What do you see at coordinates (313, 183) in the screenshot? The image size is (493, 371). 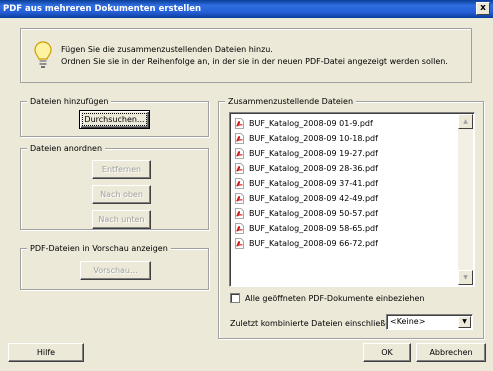 I see `file-name: BUF_Katalog_2008-09 37-41.pdf` at bounding box center [313, 183].